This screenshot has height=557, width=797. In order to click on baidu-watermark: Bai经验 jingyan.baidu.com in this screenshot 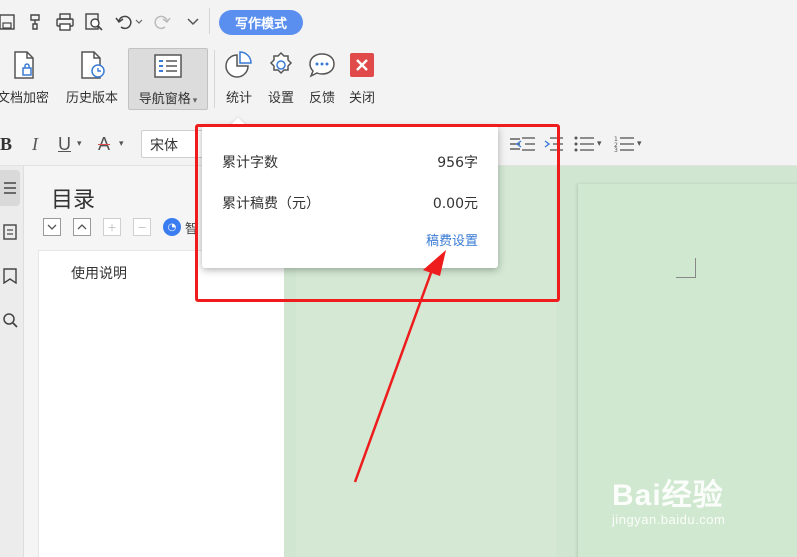, I will do `click(668, 498)`.